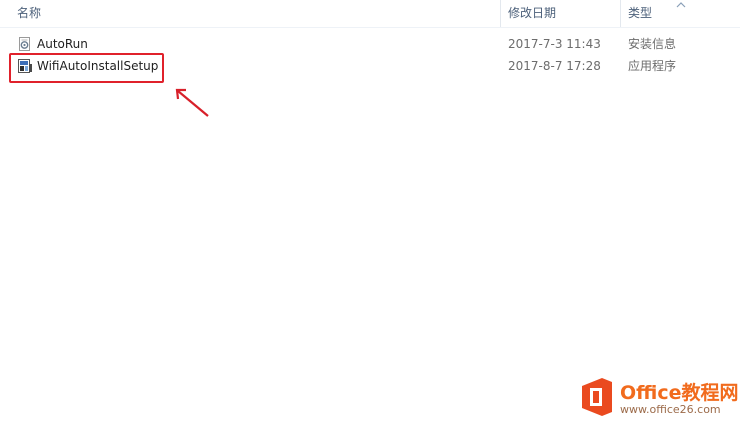  What do you see at coordinates (554, 66) in the screenshot?
I see `file-date: 2017-8-7 17:28` at bounding box center [554, 66].